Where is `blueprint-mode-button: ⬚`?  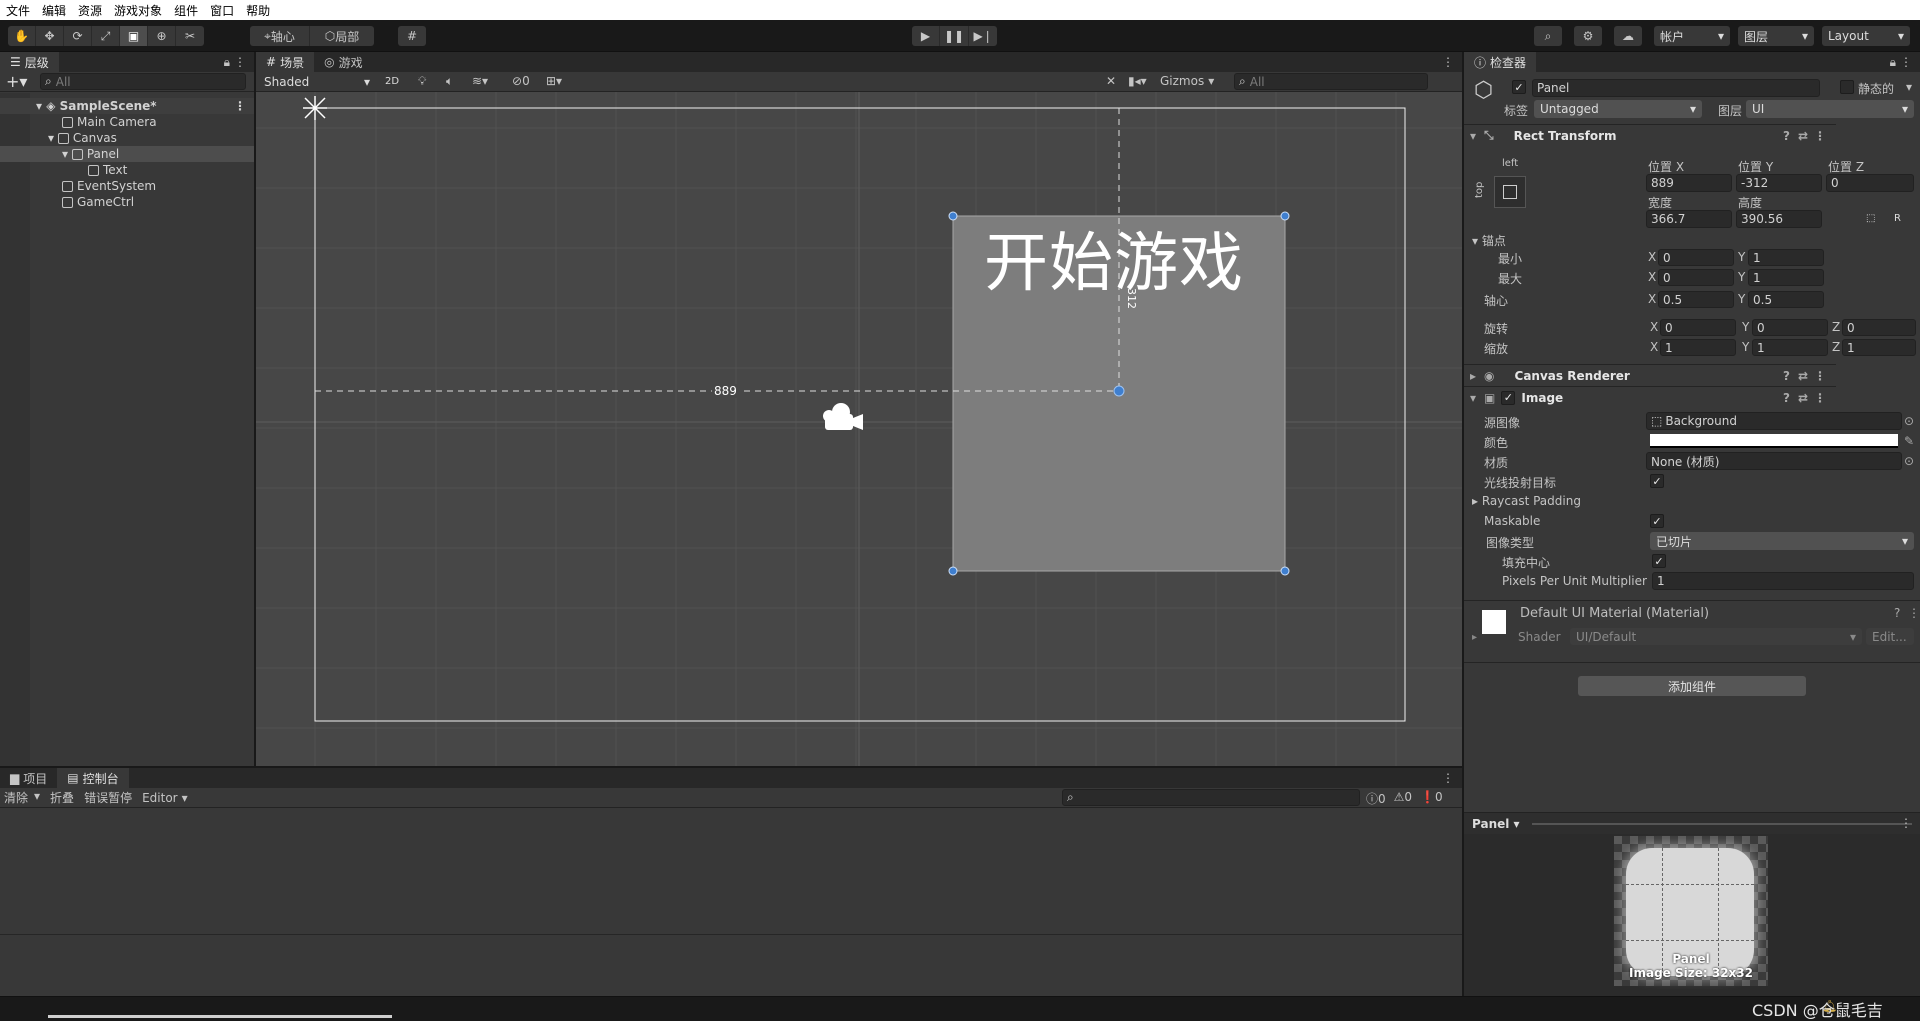 blueprint-mode-button: ⬚ is located at coordinates (1873, 218).